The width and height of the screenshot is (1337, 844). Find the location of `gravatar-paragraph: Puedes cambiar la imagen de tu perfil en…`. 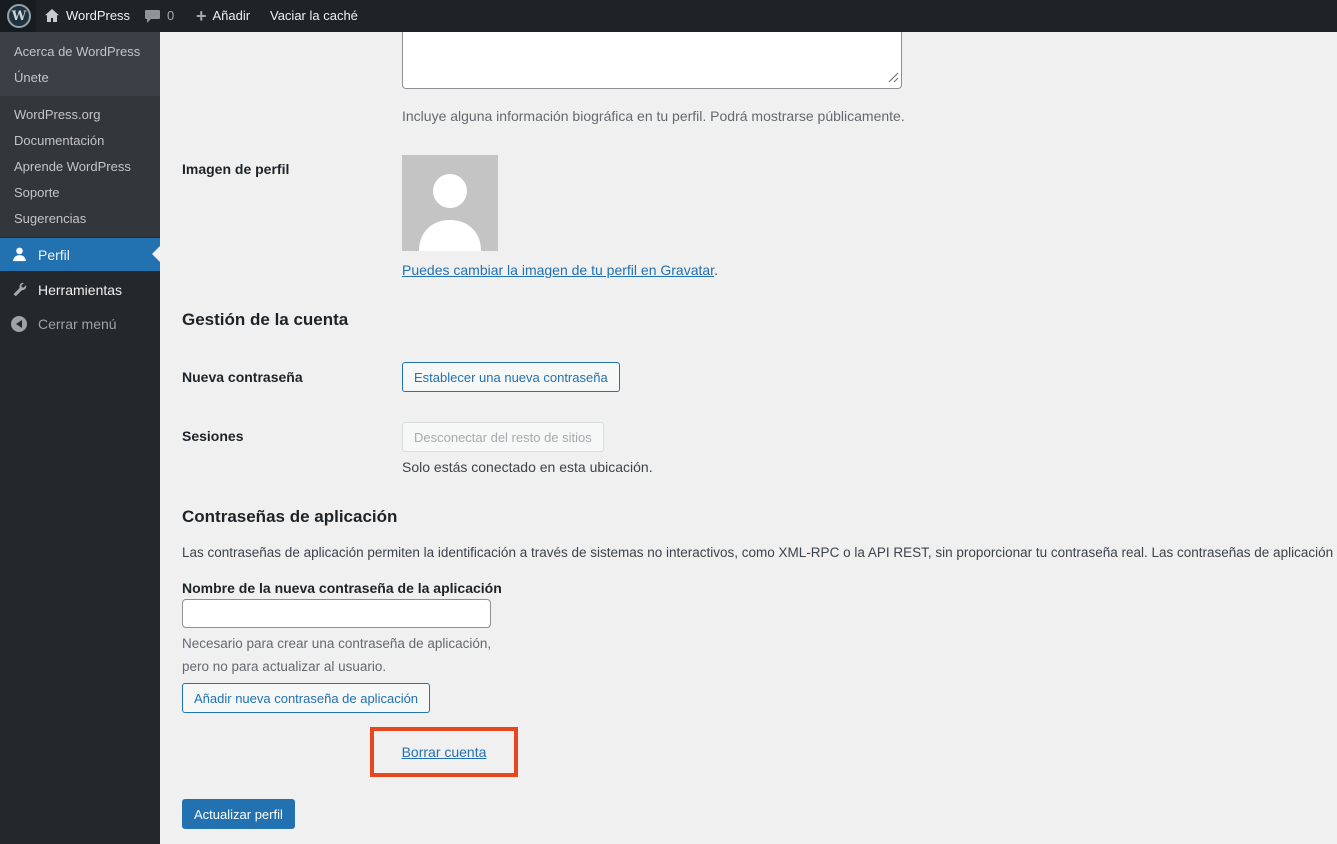

gravatar-paragraph: Puedes cambiar la imagen de tu perfil en… is located at coordinates (560, 270).